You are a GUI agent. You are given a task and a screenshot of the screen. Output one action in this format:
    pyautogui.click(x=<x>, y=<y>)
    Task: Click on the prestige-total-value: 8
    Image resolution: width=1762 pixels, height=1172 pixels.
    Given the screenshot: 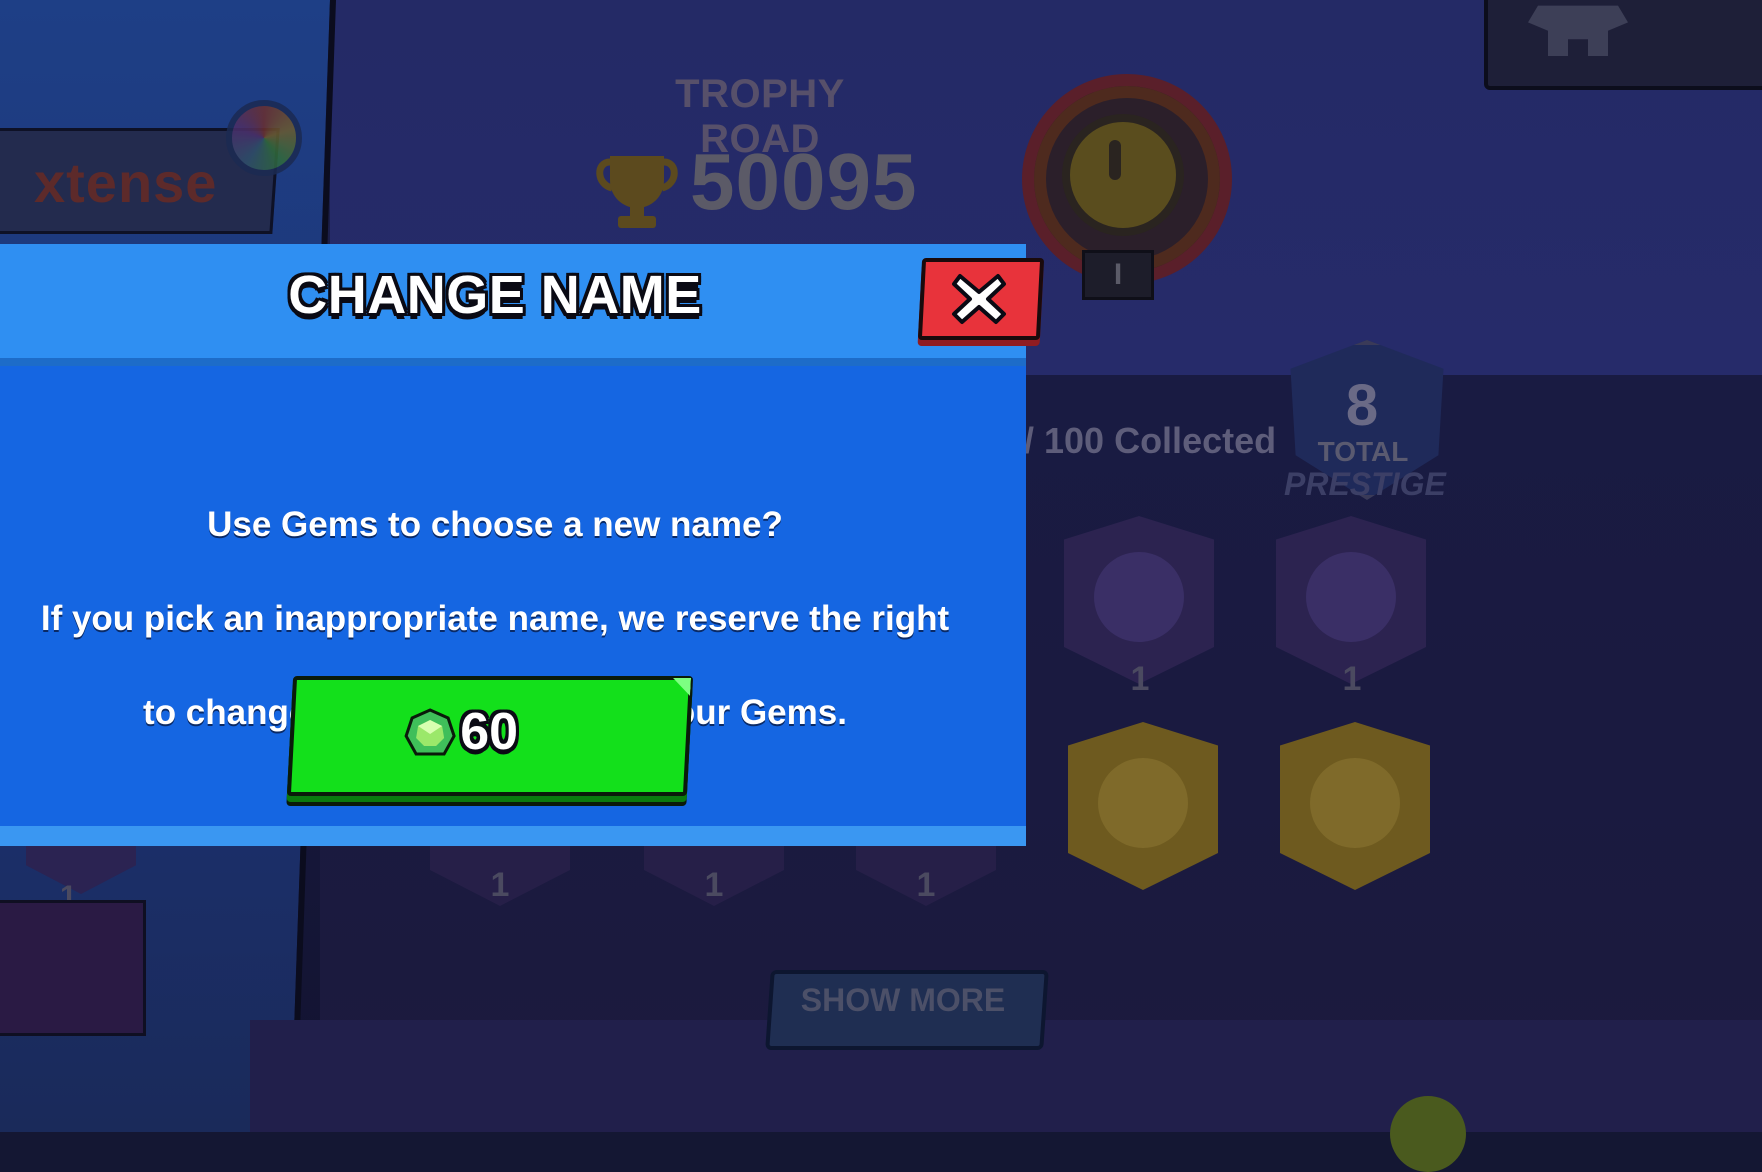 What is the action you would take?
    pyautogui.click(x=1362, y=405)
    